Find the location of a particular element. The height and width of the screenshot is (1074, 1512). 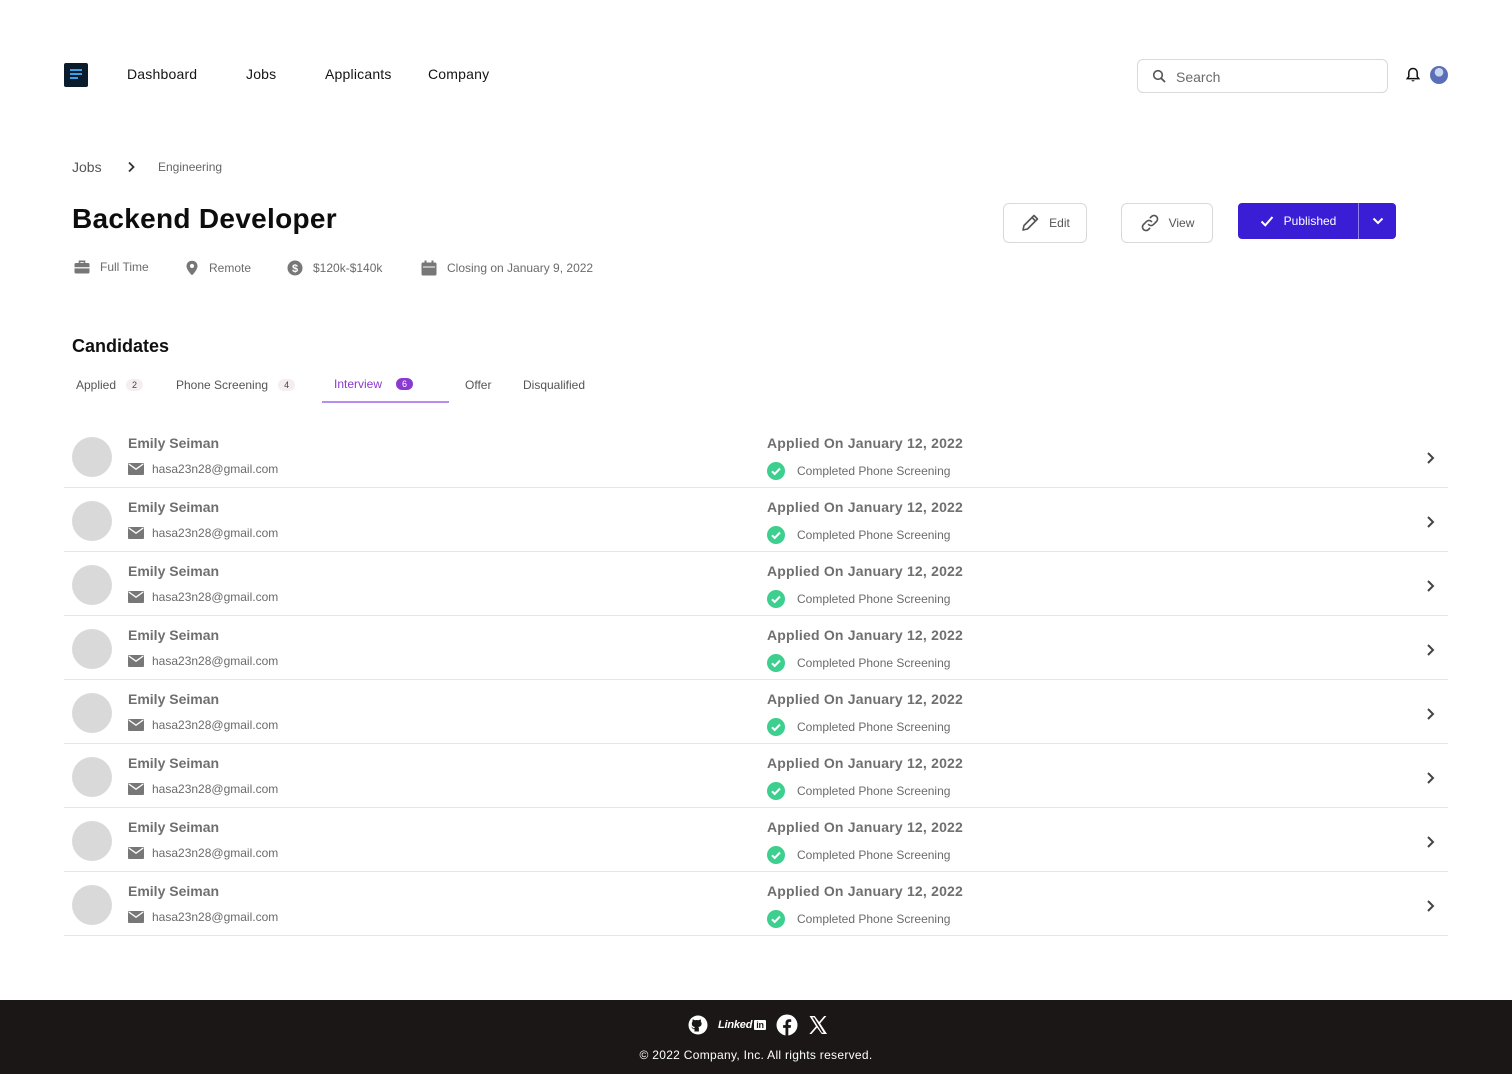

check-icon is located at coordinates (1266, 221).